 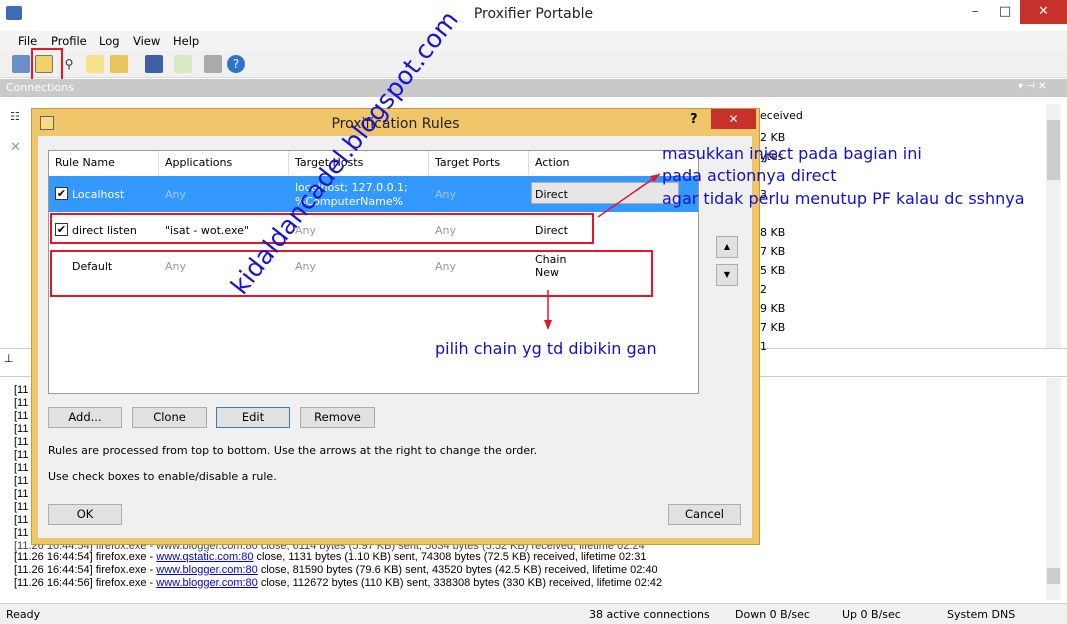 I want to click on received-cell: 8 KB, so click(x=773, y=232).